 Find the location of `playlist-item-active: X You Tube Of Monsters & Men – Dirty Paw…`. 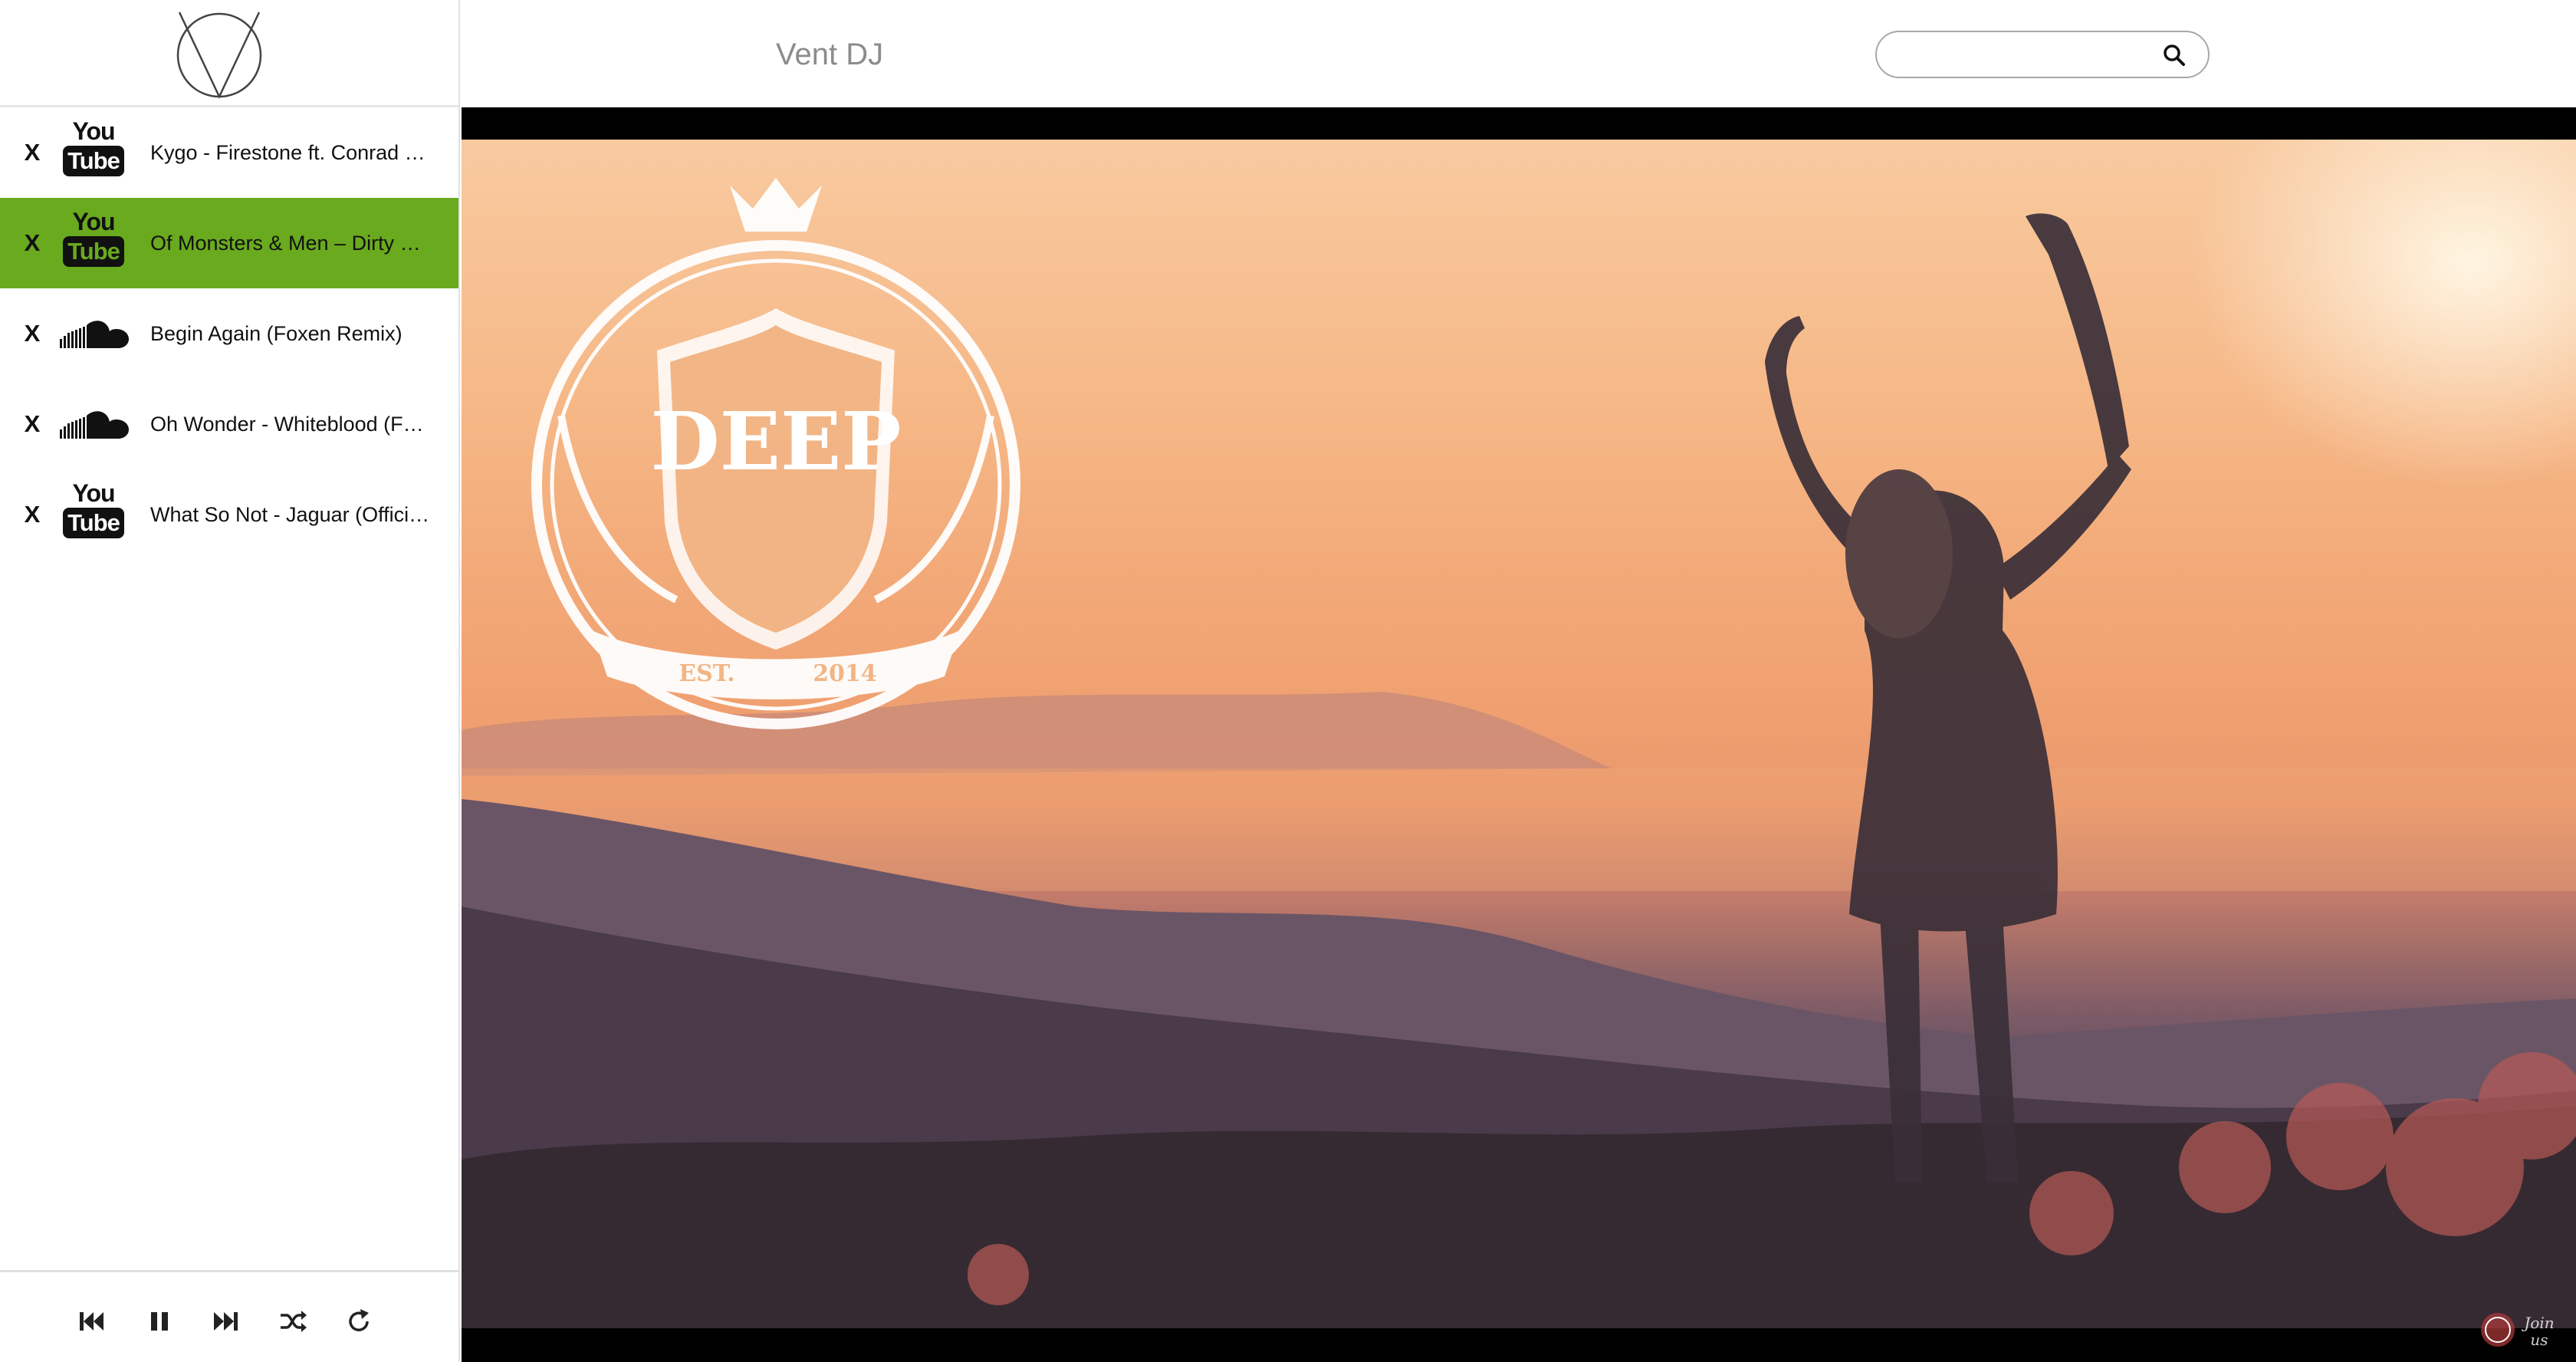

playlist-item-active: X You Tube Of Monsters & Men – Dirty Paw… is located at coordinates (229, 243).